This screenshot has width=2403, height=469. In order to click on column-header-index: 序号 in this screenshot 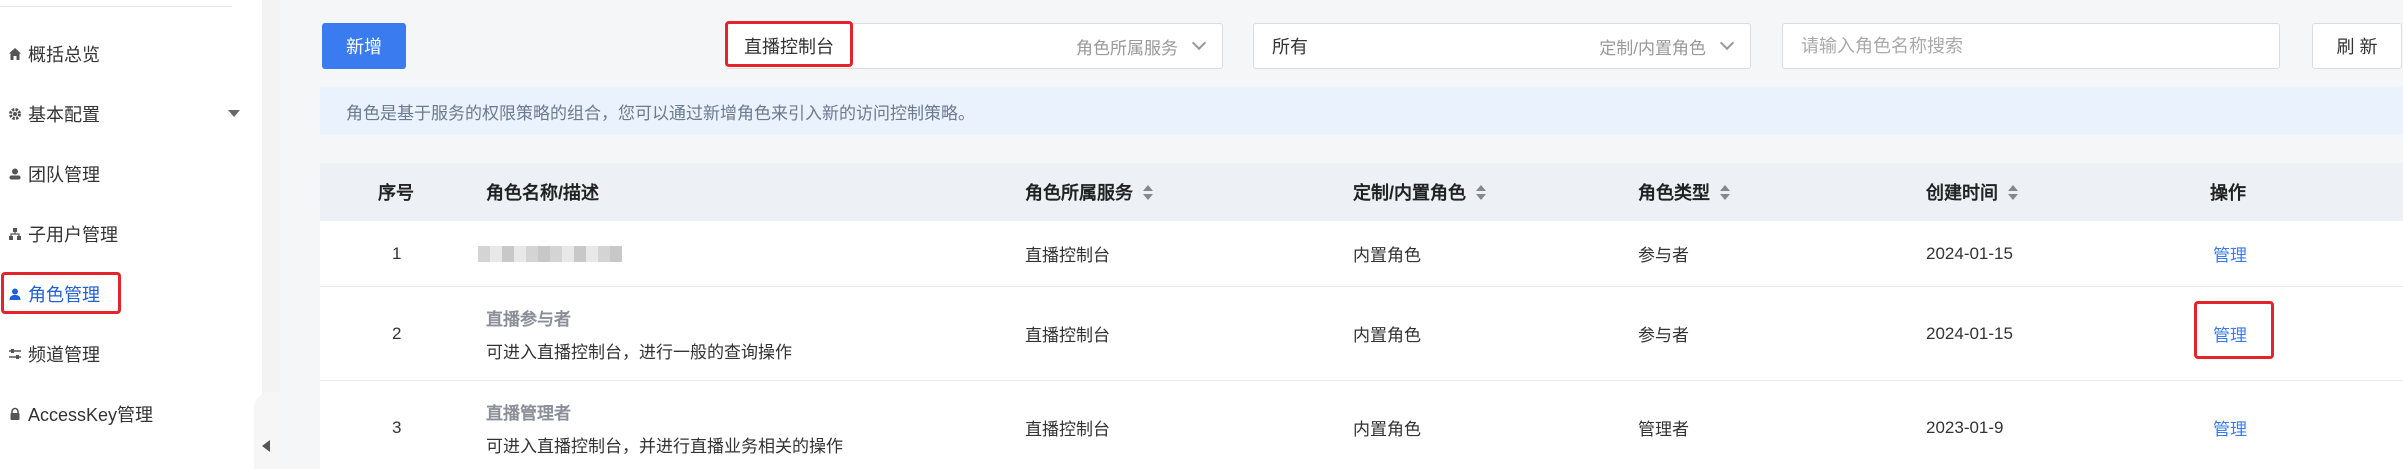, I will do `click(396, 193)`.